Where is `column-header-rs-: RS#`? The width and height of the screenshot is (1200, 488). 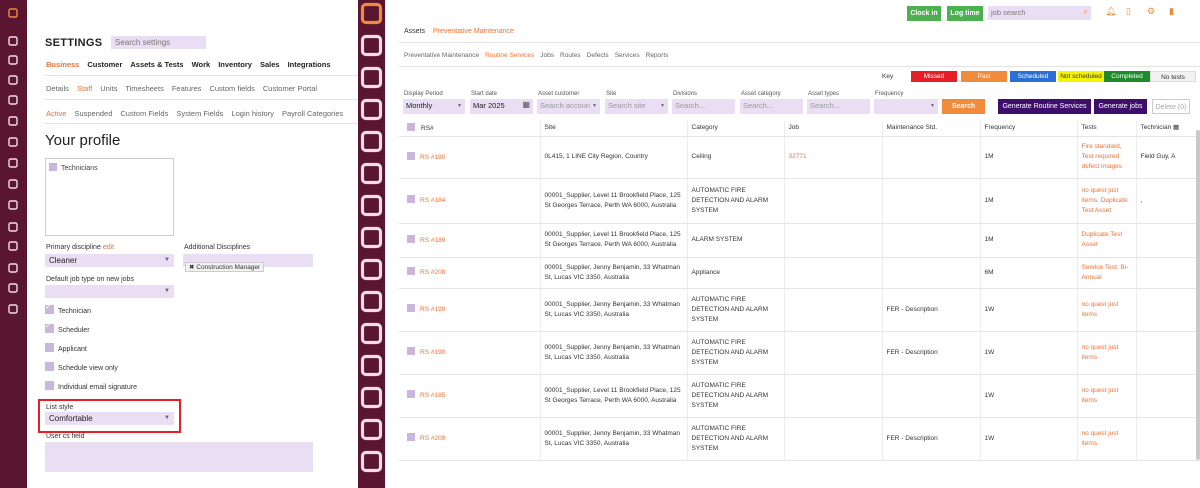
column-header-rs-: RS# is located at coordinates (469, 129).